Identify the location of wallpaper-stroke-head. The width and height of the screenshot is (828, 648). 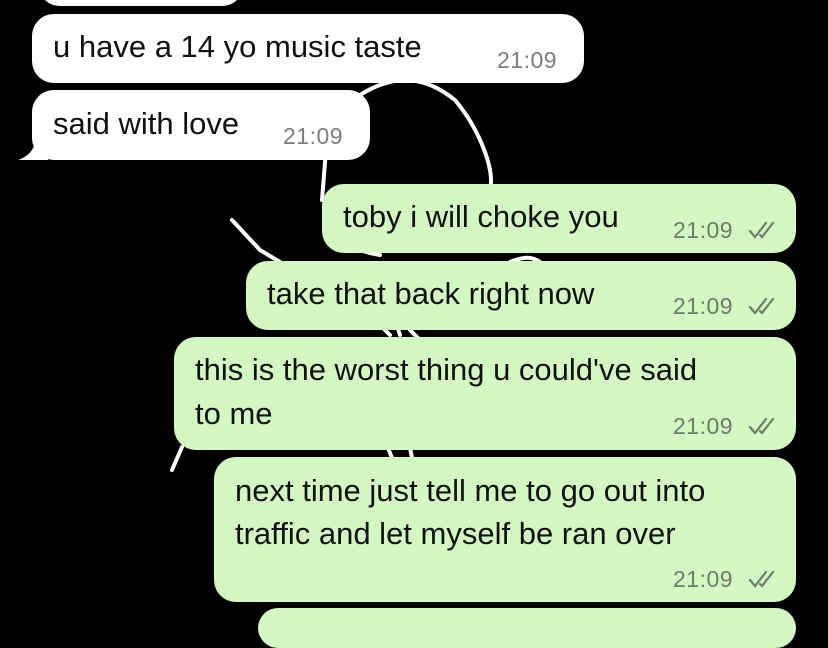
(425, 135).